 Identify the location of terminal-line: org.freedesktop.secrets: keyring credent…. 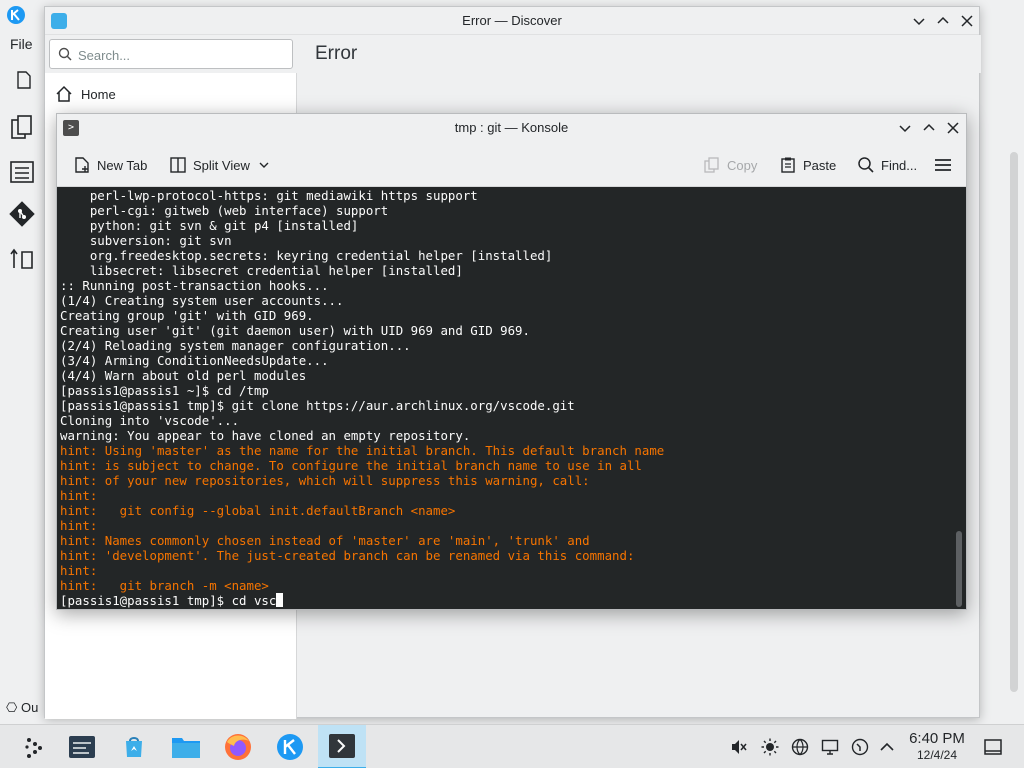
(306, 255).